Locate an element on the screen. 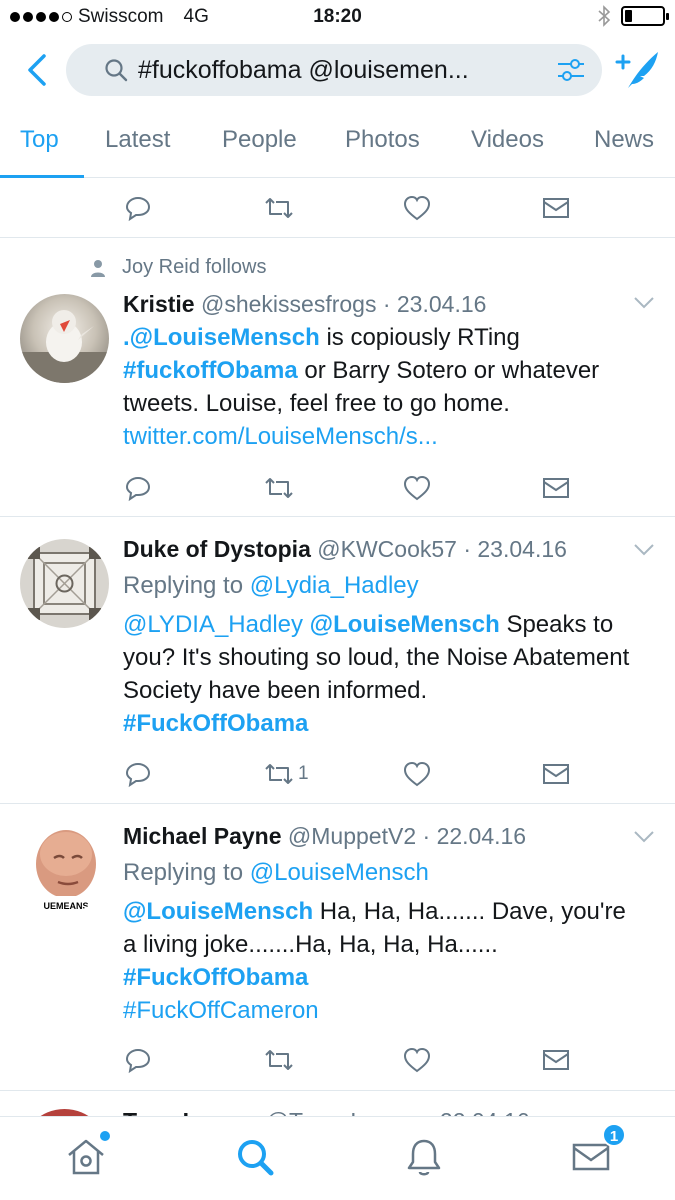 This screenshot has height=1200, width=675. tab-people: People is located at coordinates (259, 140).